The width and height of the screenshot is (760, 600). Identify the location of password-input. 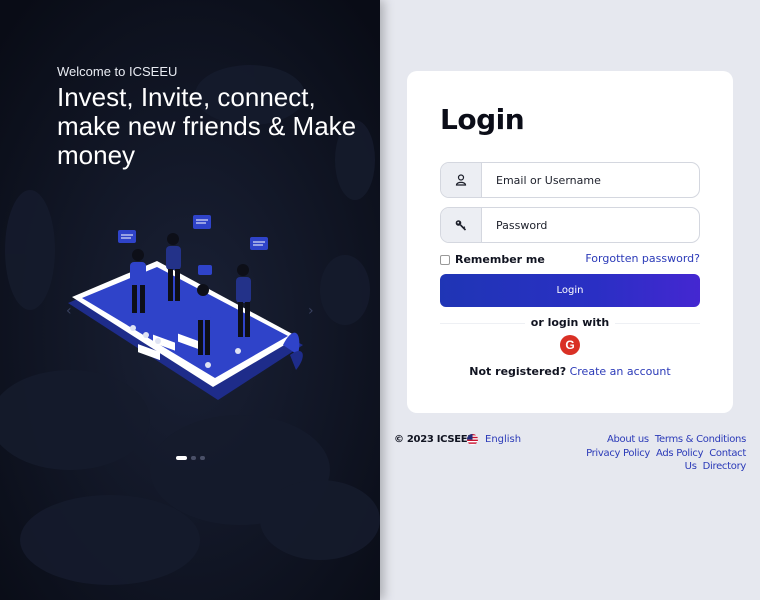
(590, 225).